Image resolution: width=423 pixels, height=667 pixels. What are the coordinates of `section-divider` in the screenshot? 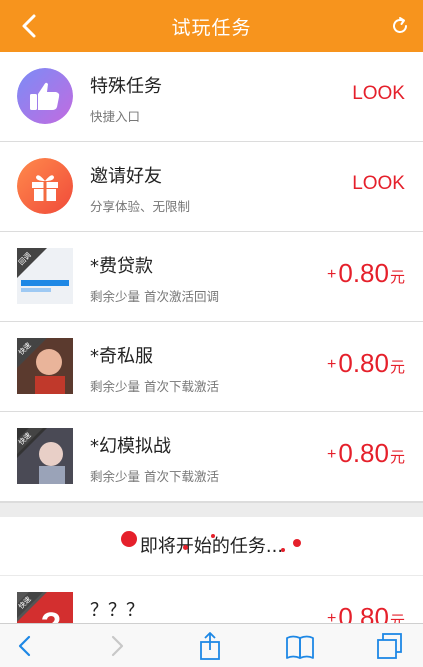 It's located at (211, 509).